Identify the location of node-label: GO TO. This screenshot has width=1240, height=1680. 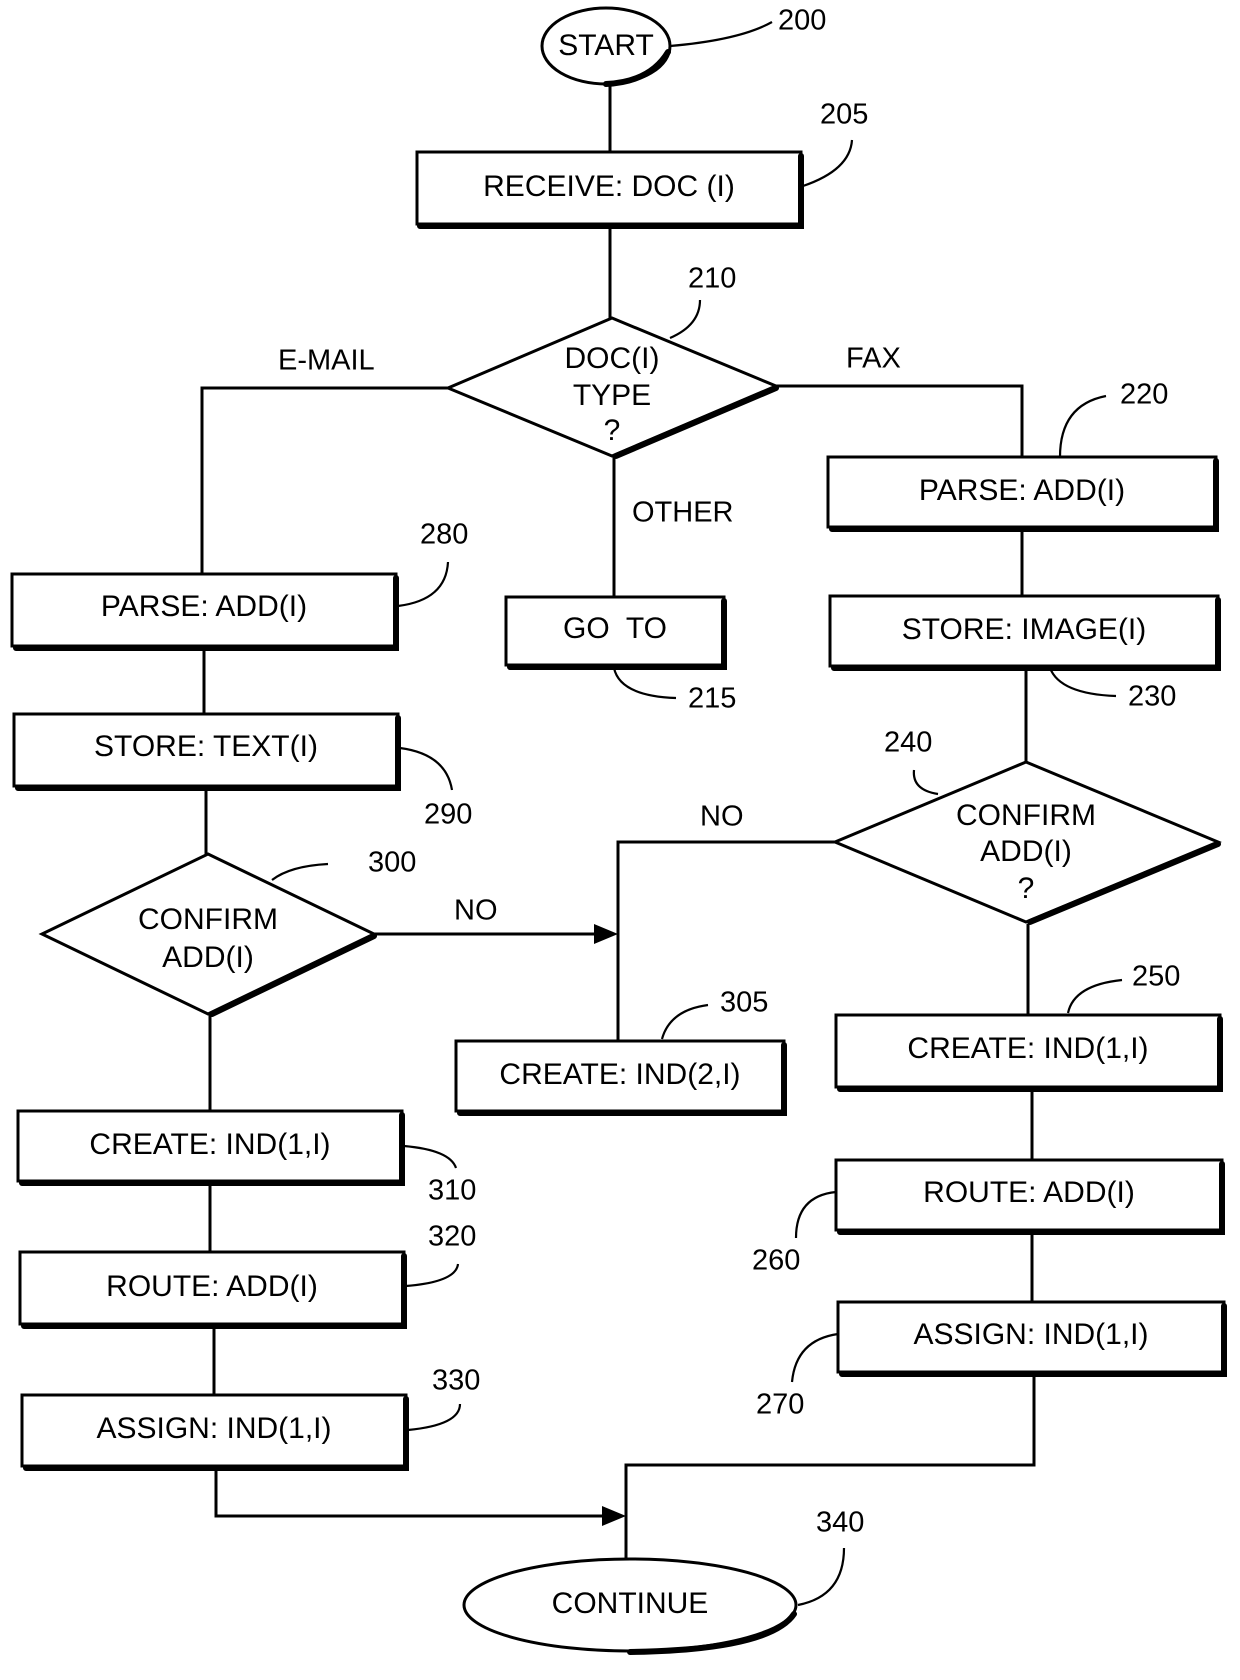
(615, 628).